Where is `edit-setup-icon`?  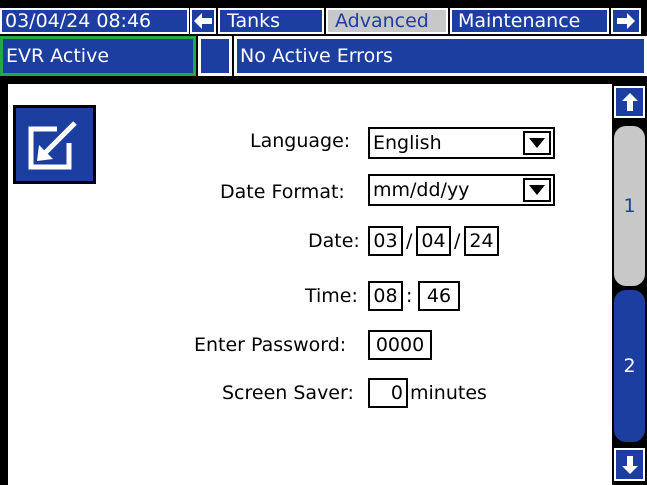
edit-setup-icon is located at coordinates (55, 142).